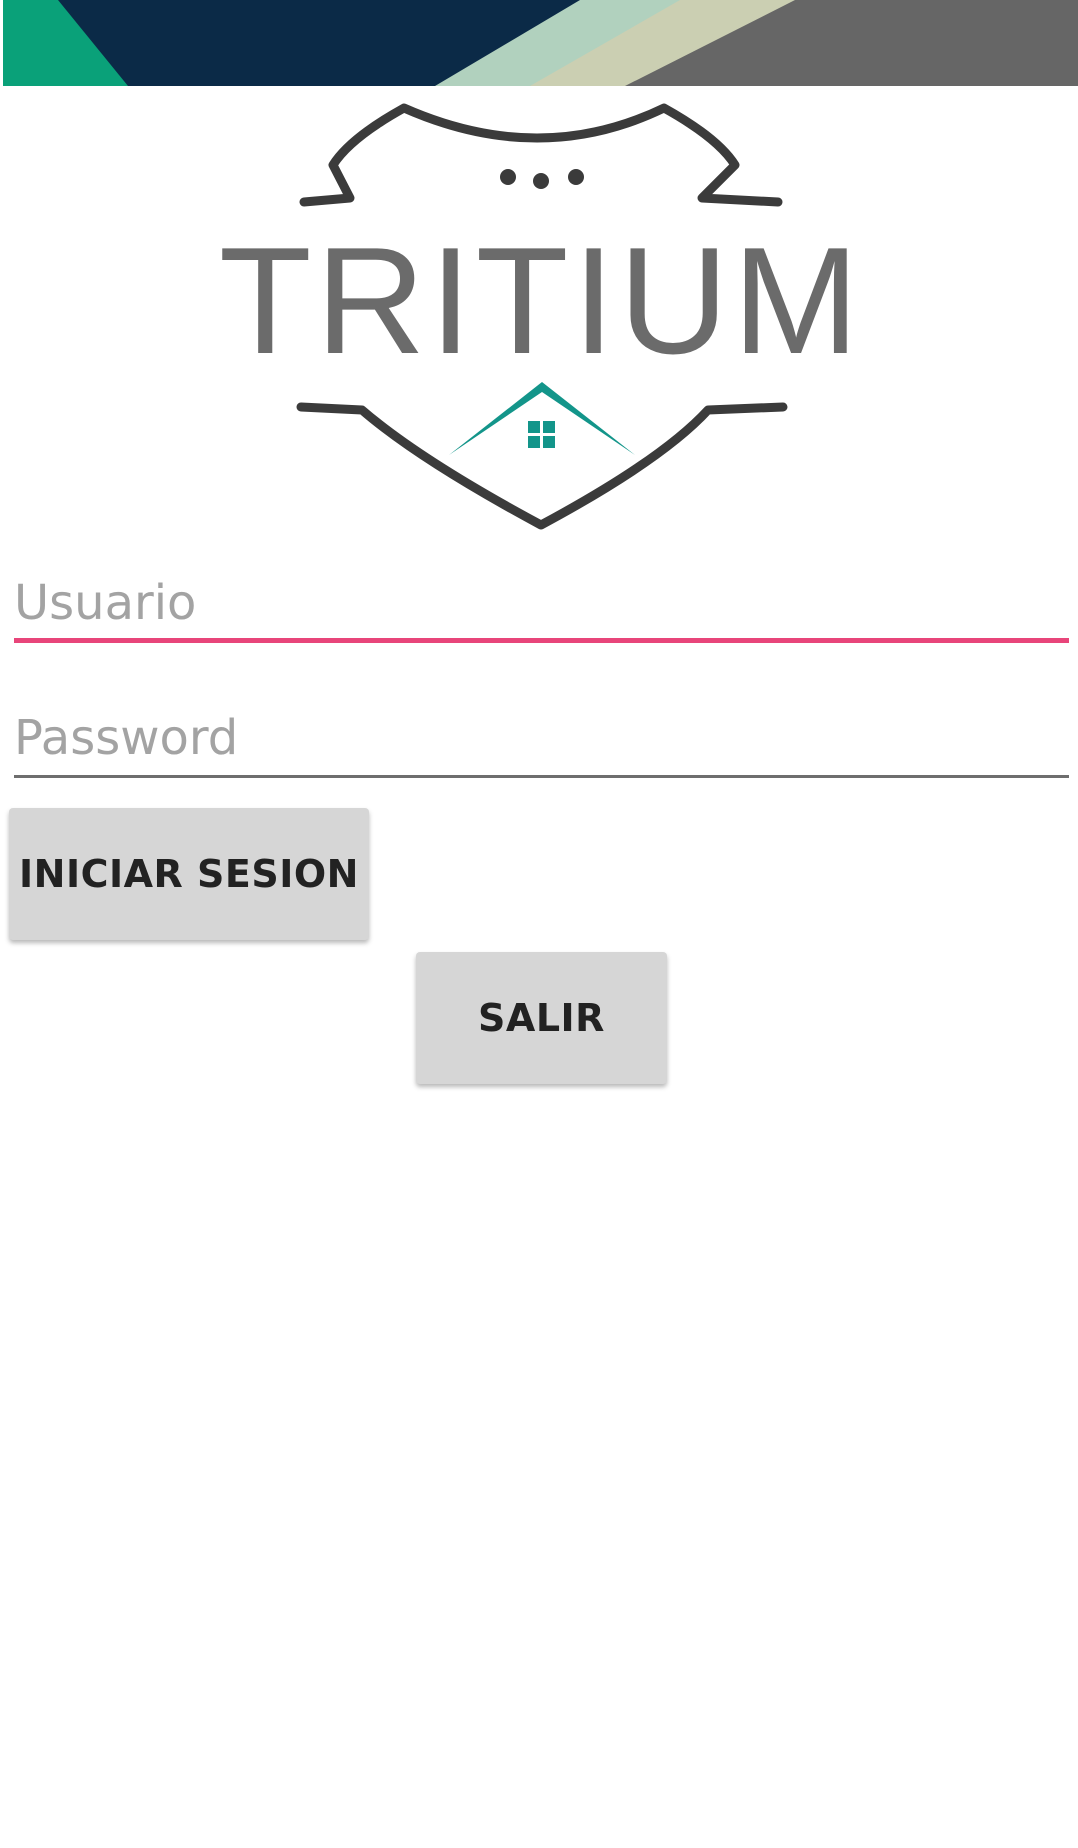 Image resolution: width=1078 pixels, height=1848 pixels. What do you see at coordinates (542, 418) in the screenshot?
I see `house-icon` at bounding box center [542, 418].